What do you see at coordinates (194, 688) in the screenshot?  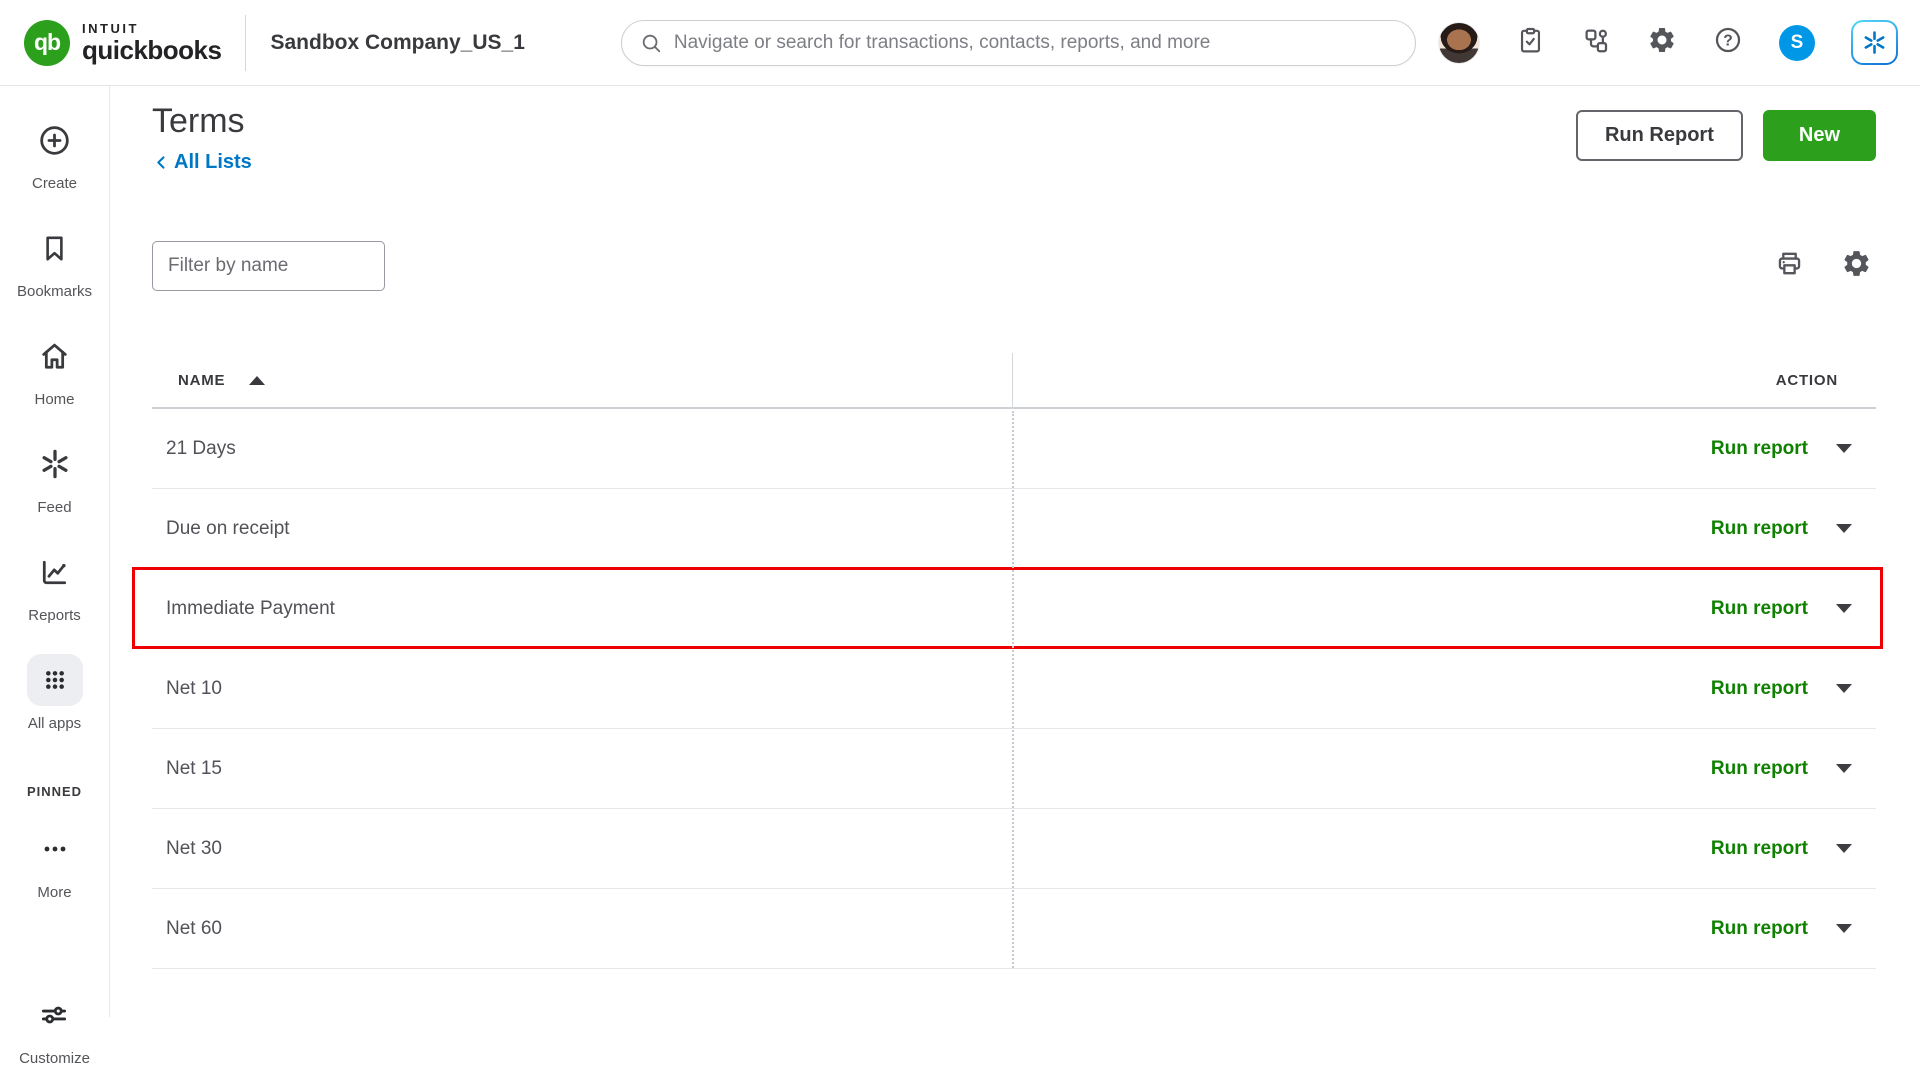 I see `term-name: Net 10` at bounding box center [194, 688].